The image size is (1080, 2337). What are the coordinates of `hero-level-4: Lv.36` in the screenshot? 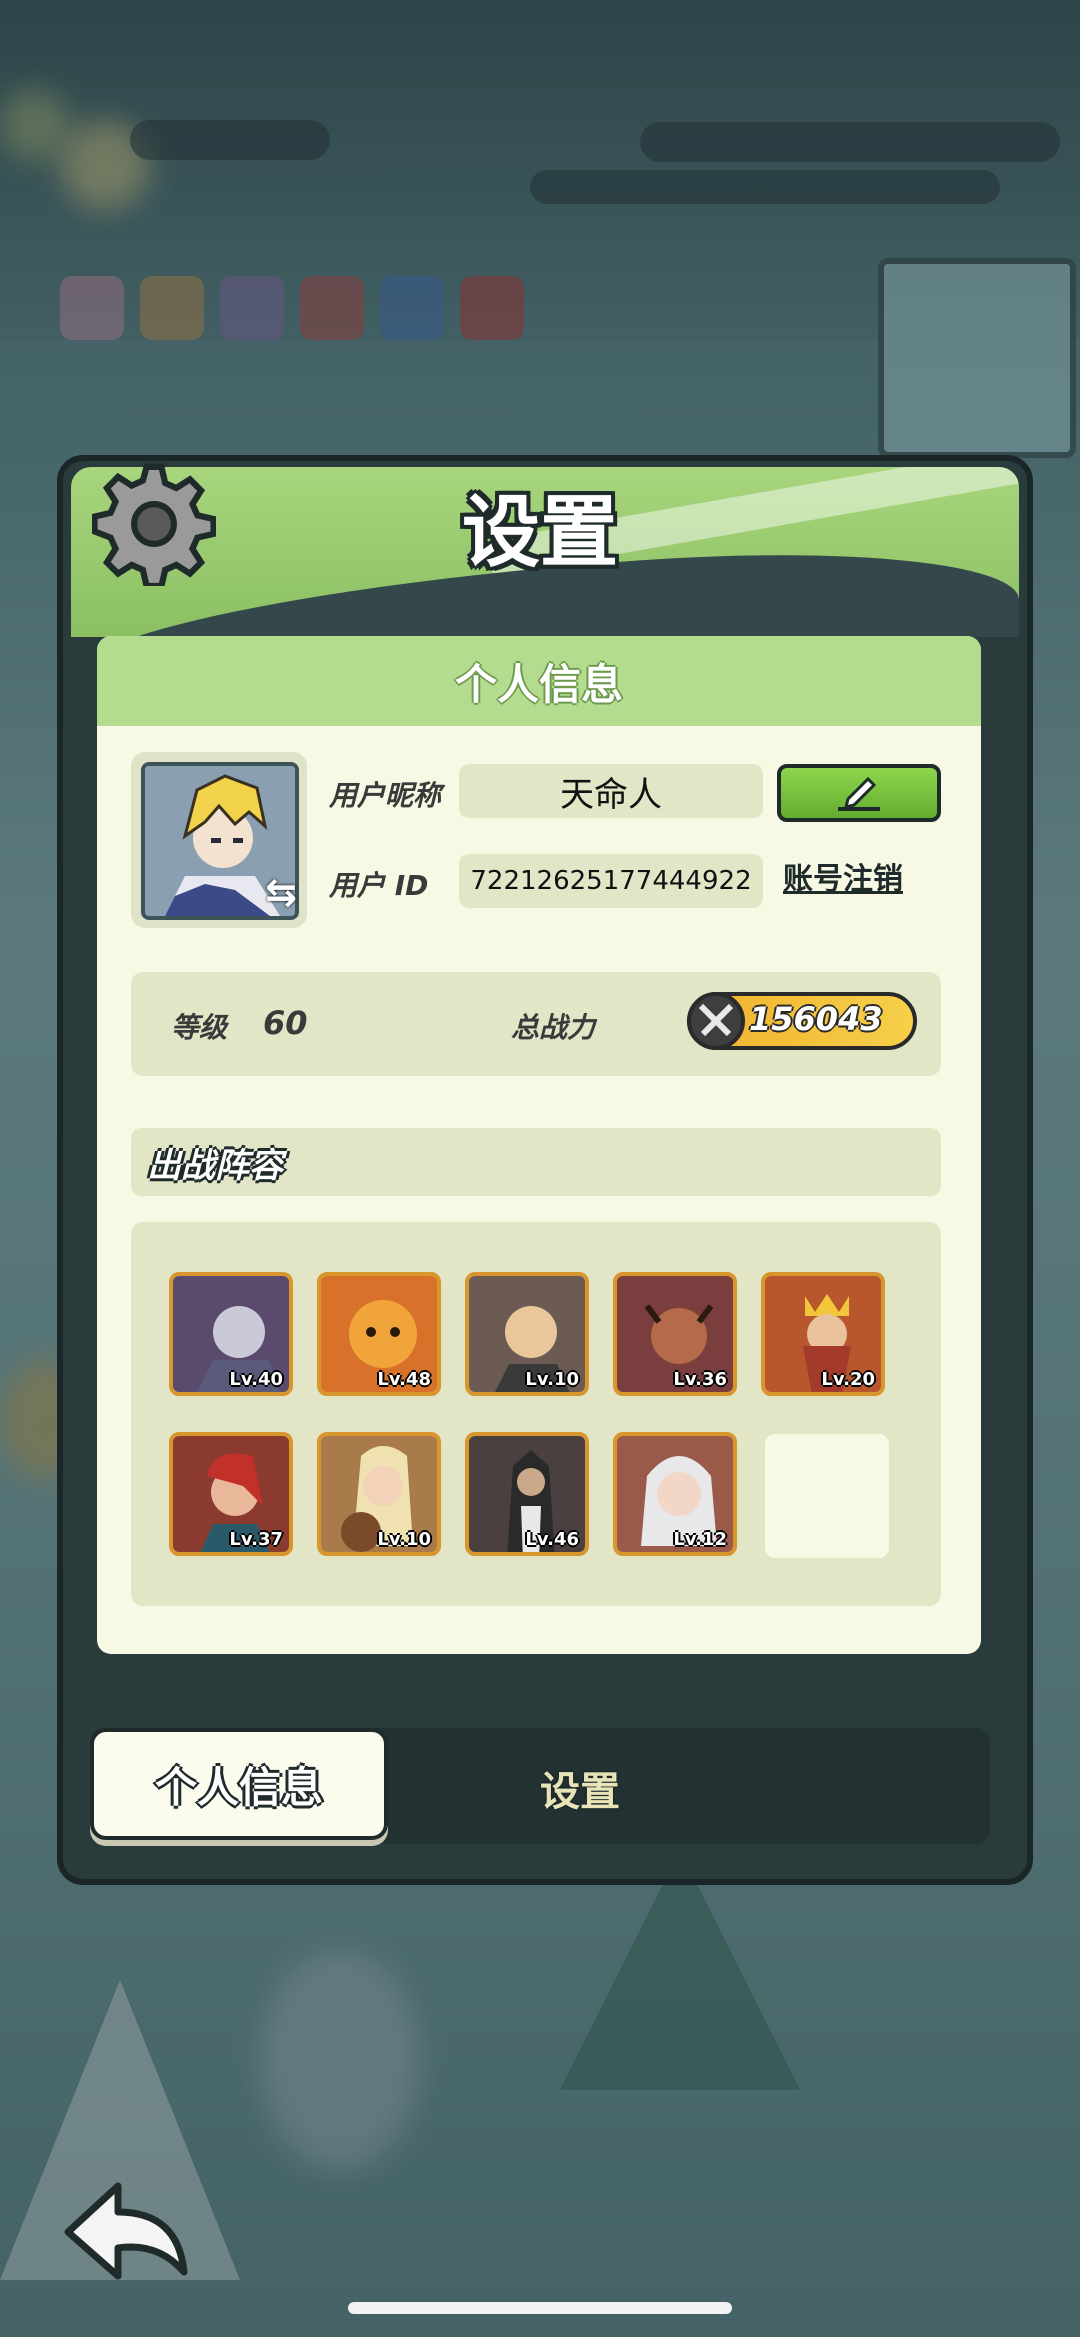 It's located at (700, 1379).